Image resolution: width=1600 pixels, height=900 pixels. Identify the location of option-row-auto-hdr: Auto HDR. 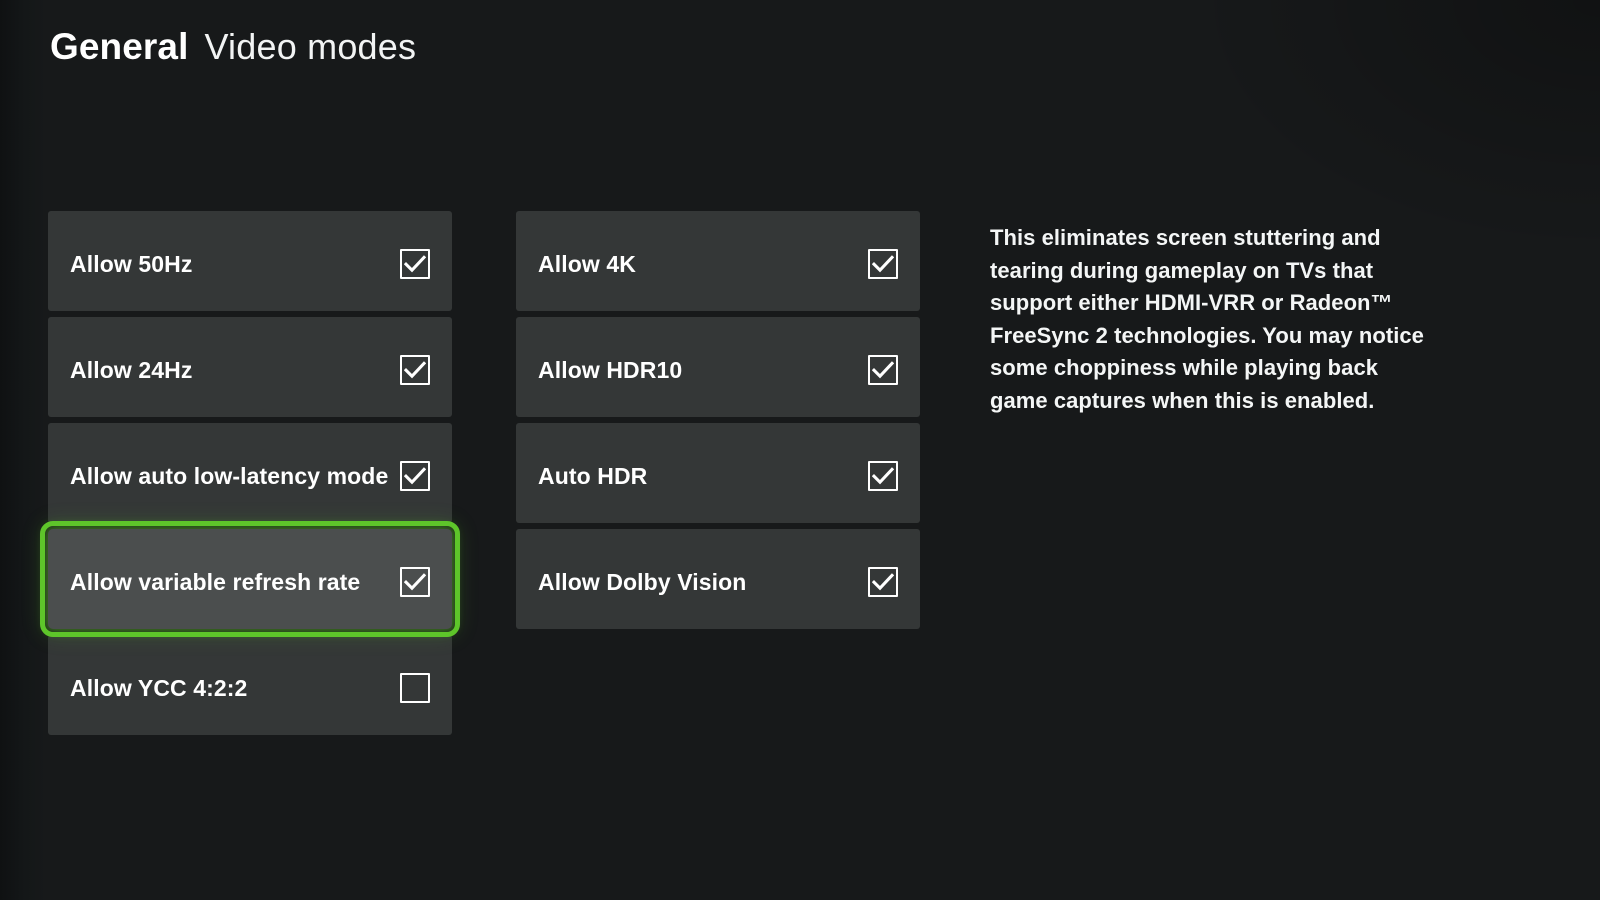
(718, 473).